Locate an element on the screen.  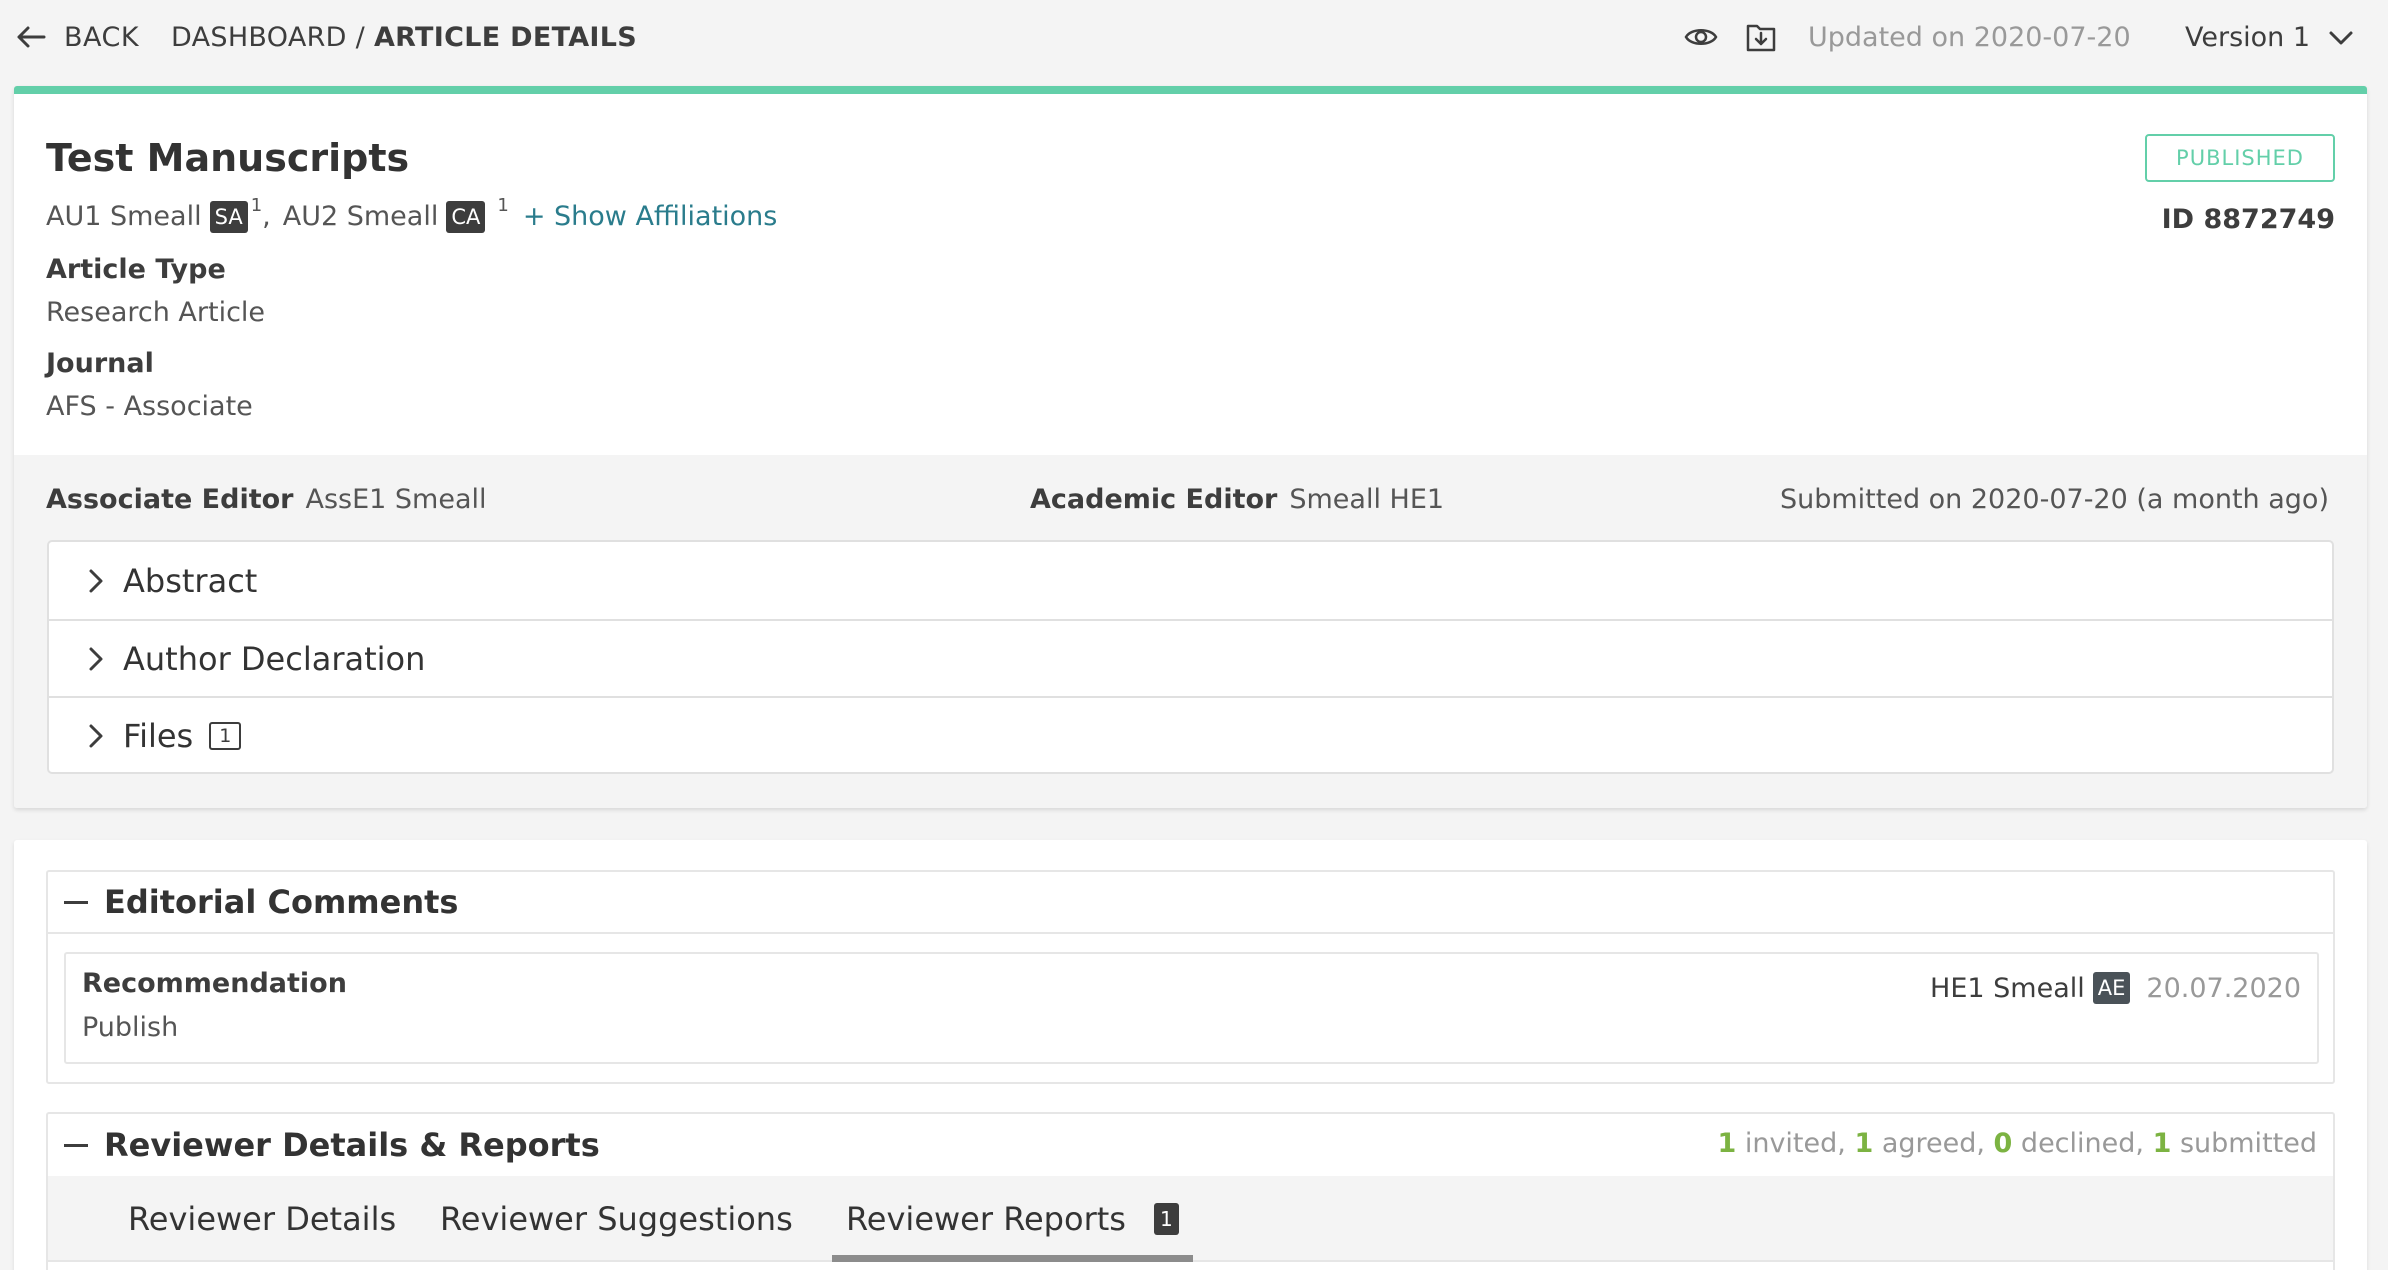
declined-count: 0 is located at coordinates (2003, 1143).